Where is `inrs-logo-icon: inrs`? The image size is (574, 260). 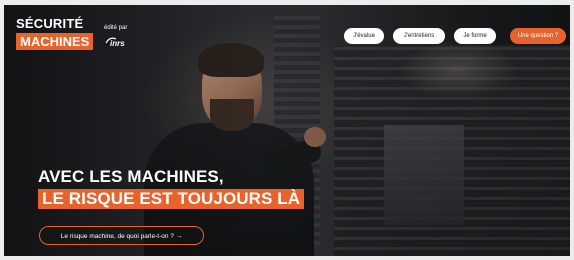
inrs-logo-icon: inrs is located at coordinates (115, 42).